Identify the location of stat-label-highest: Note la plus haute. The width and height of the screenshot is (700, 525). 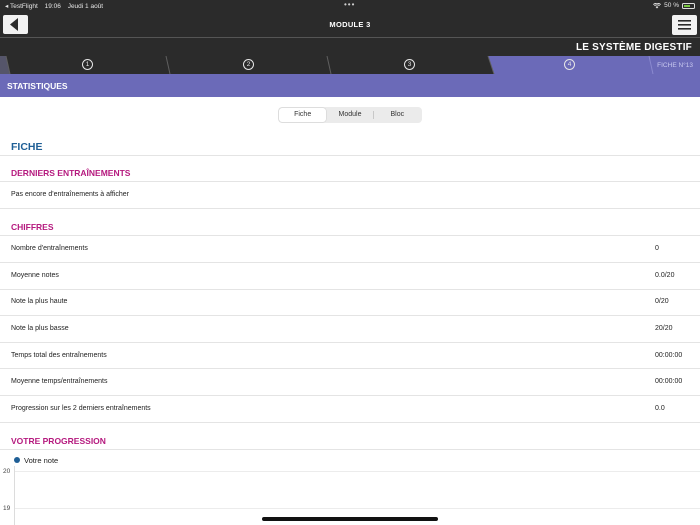
(39, 301).